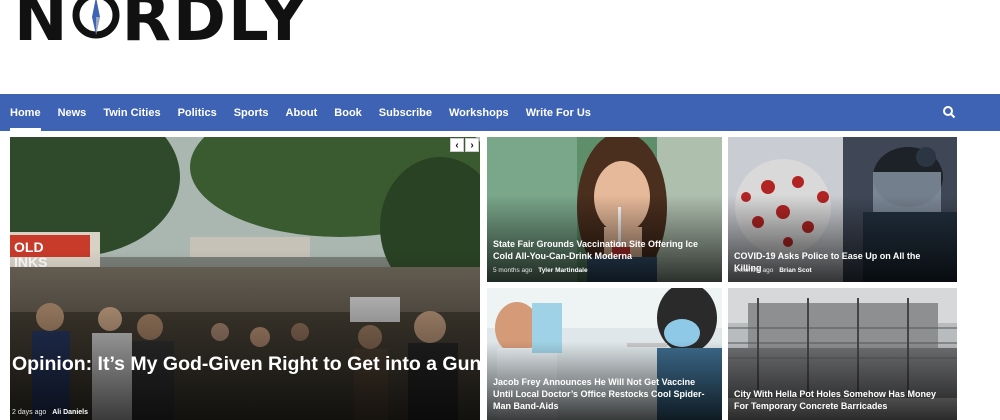 The image size is (1000, 420). I want to click on nav-item-workshops: Workshops, so click(479, 112).